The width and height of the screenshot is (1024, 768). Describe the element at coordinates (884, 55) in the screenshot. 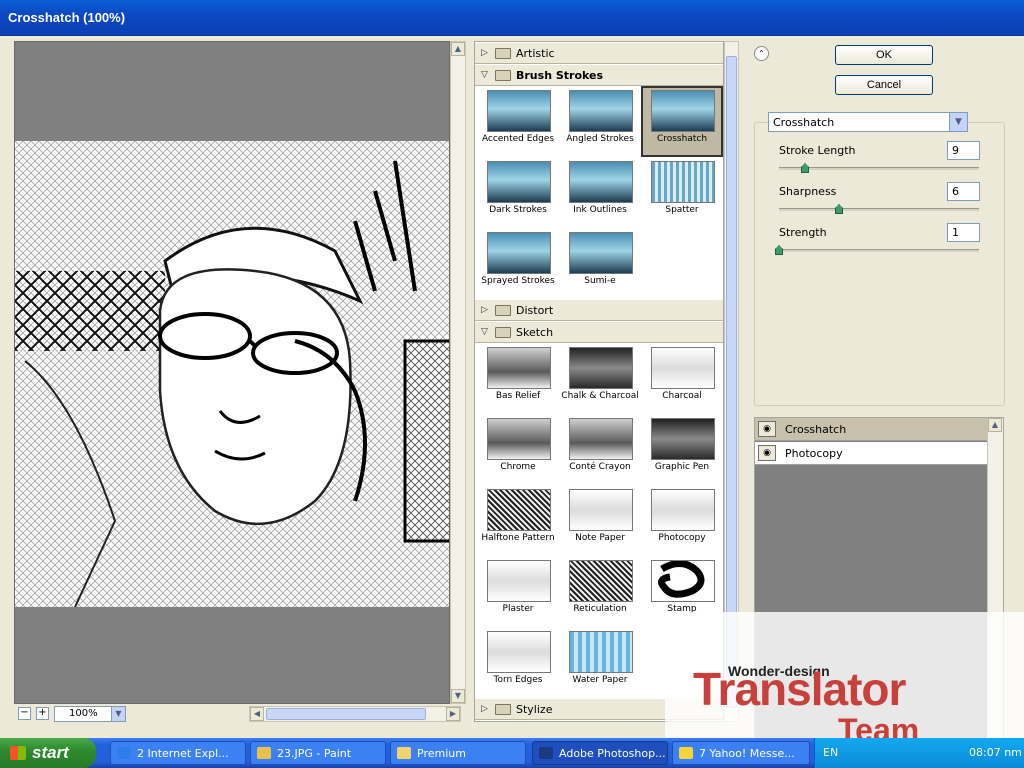

I see `ok-button: OK` at that location.